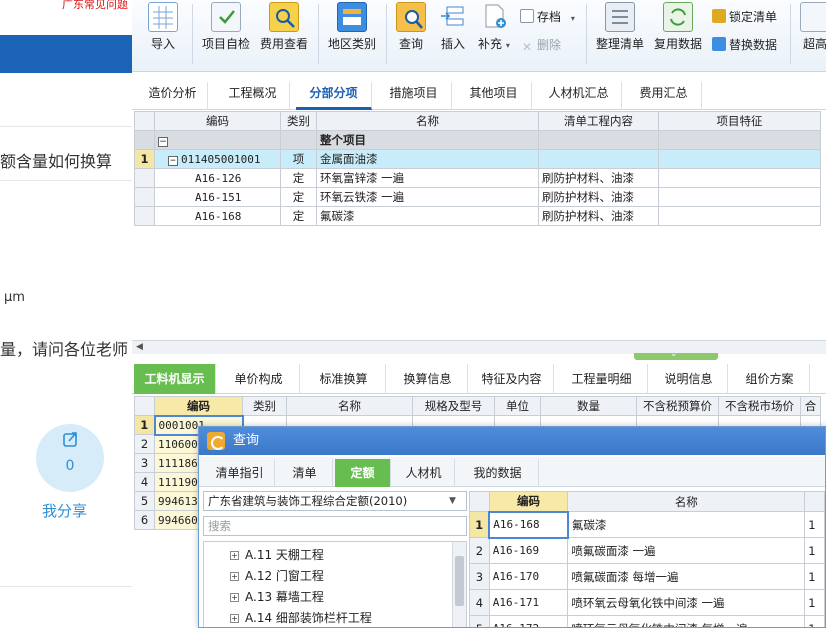 This screenshot has height=628, width=826. I want to click on table-row: 1 −011405001001 项 金属面油漆, so click(477, 159).